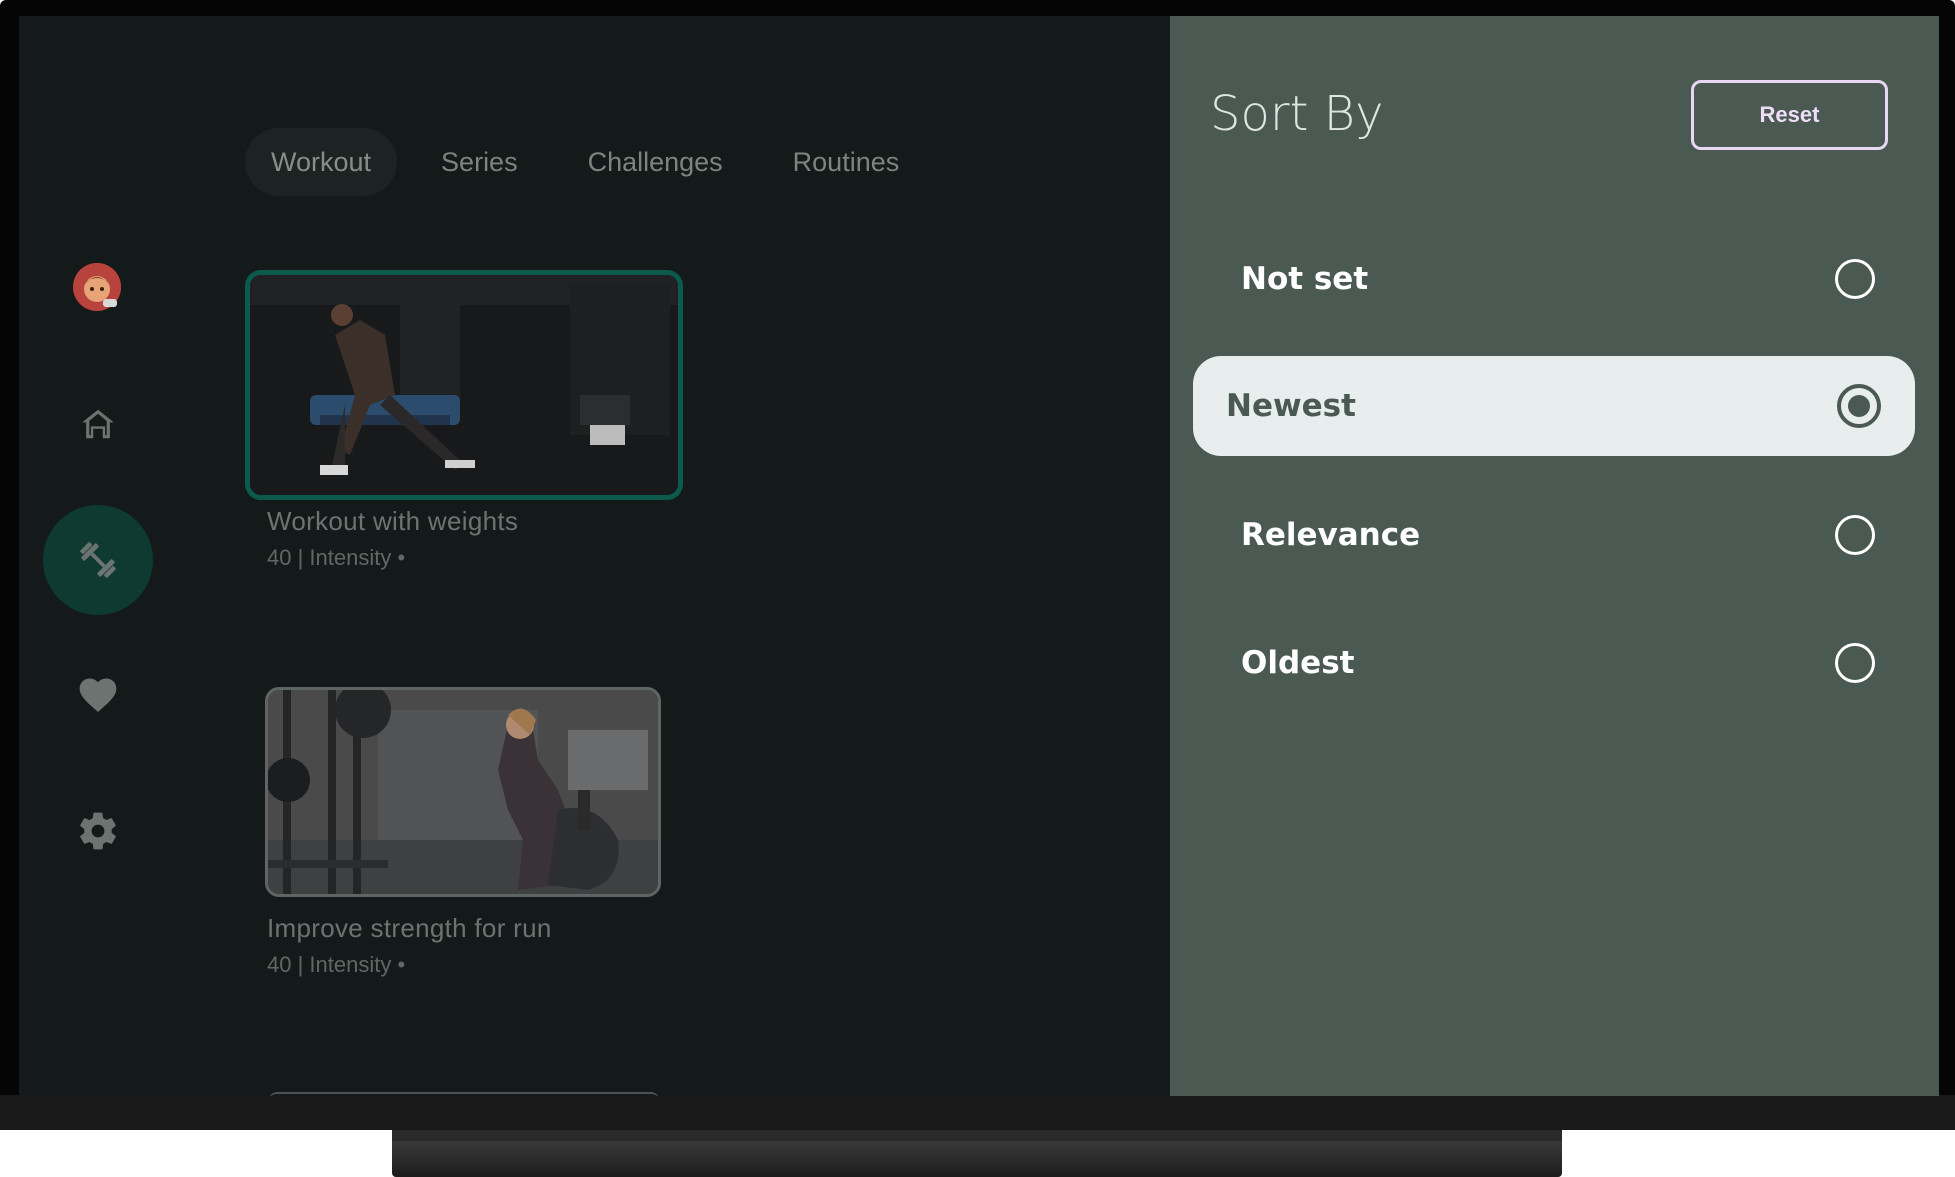 The height and width of the screenshot is (1177, 1955). I want to click on tab-challenges: Challenges, so click(655, 162).